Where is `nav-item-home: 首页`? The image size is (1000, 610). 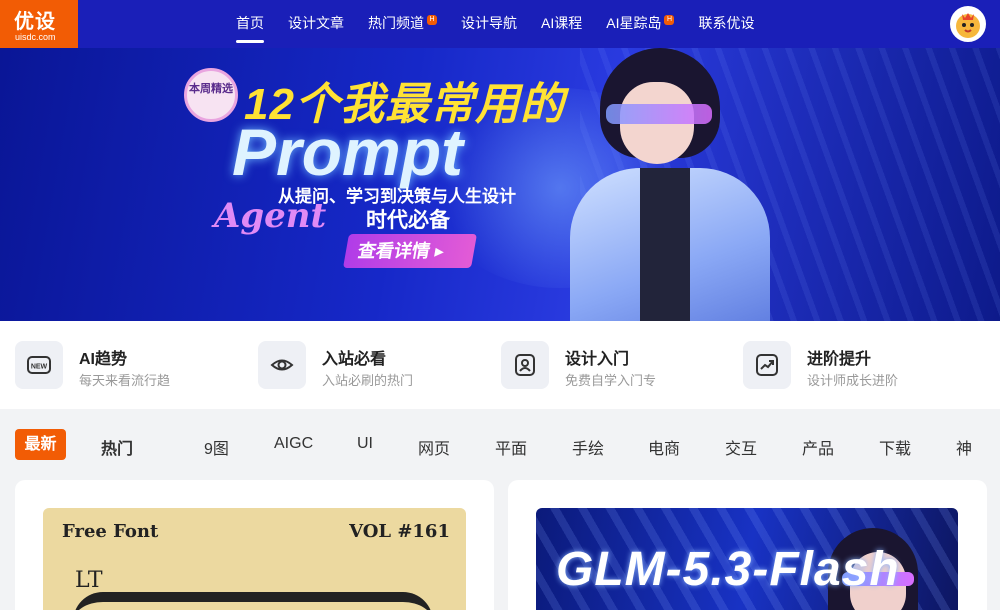
nav-item-home: 首页 is located at coordinates (250, 24).